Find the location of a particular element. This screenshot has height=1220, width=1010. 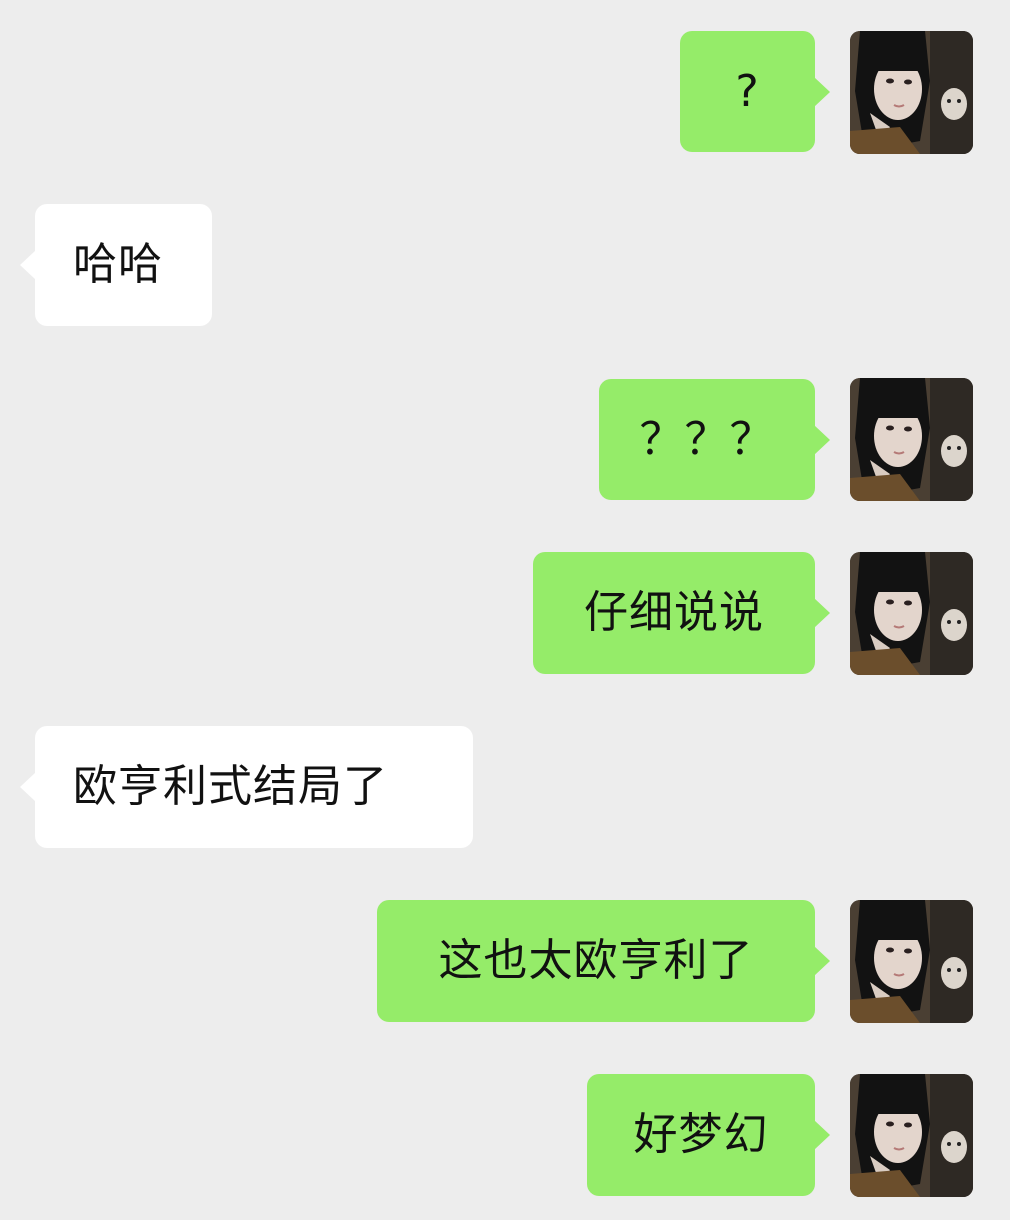

sent-message-bubble: ? is located at coordinates (755, 91).